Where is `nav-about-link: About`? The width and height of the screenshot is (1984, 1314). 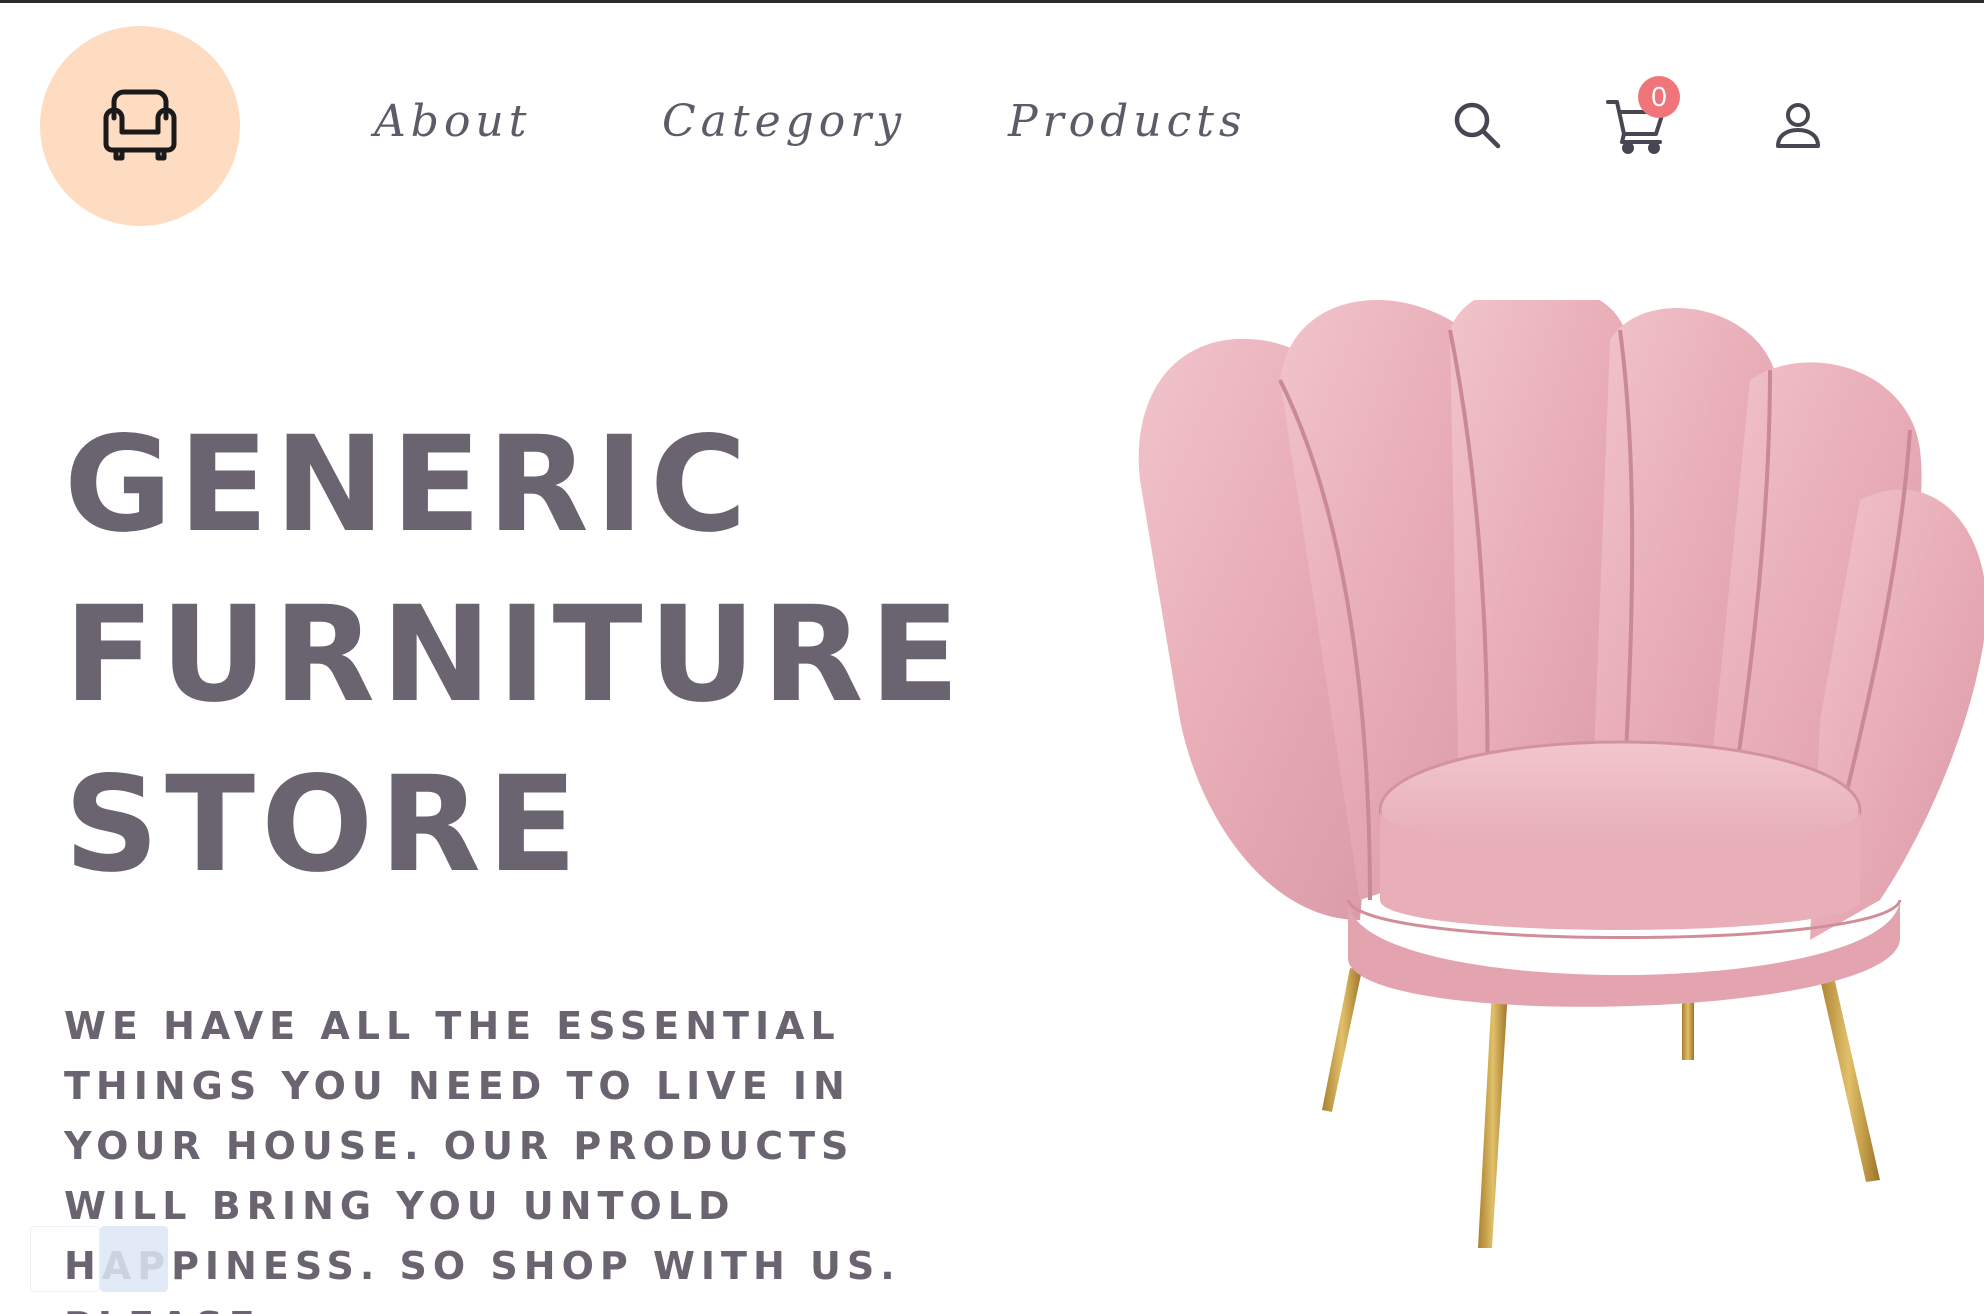
nav-about-link: About is located at coordinates (452, 121).